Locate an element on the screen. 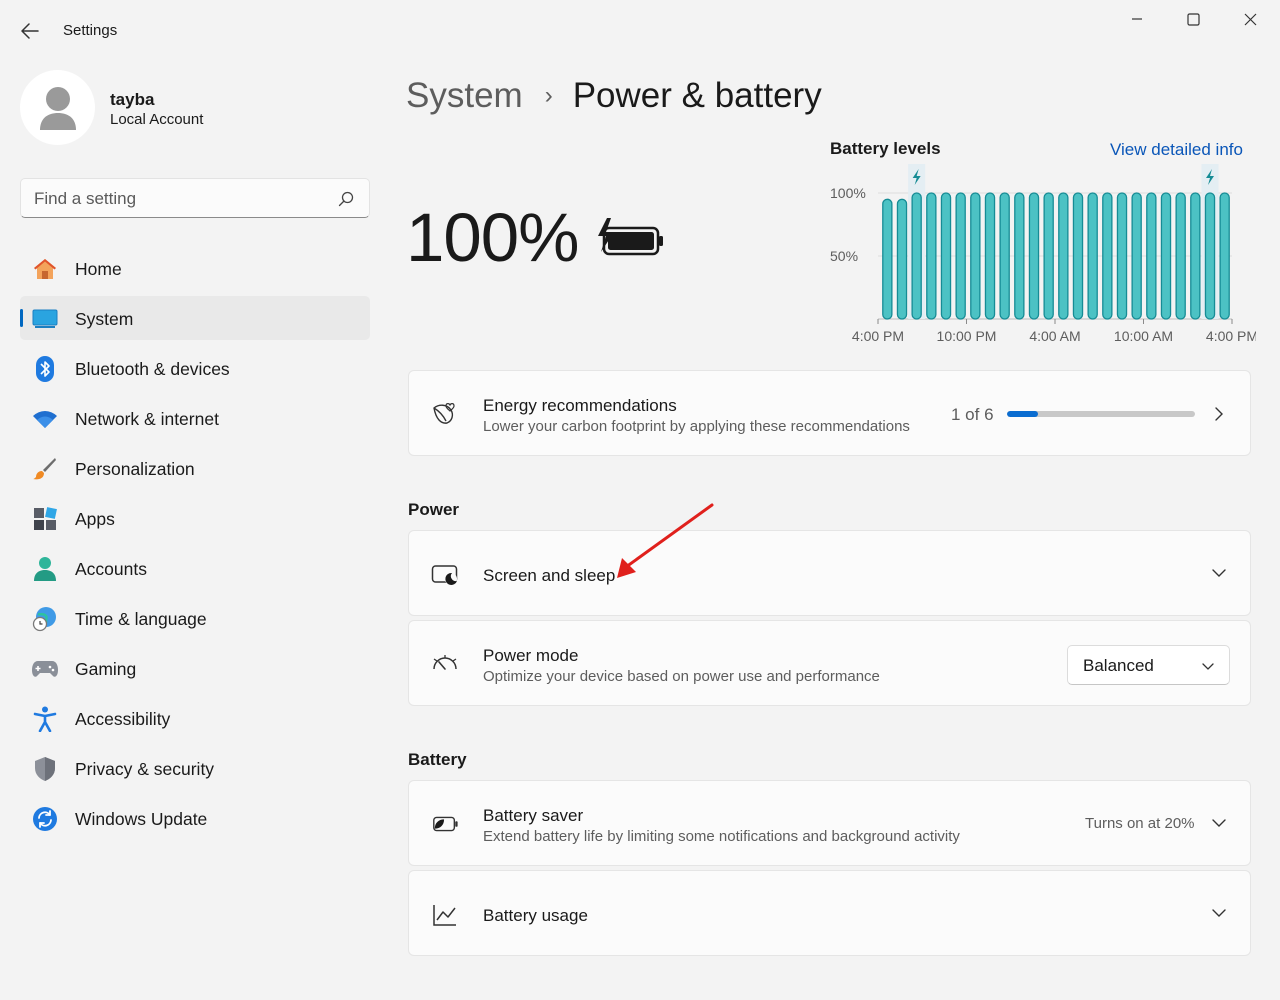  card-title: Energy recommendations is located at coordinates (580, 405).